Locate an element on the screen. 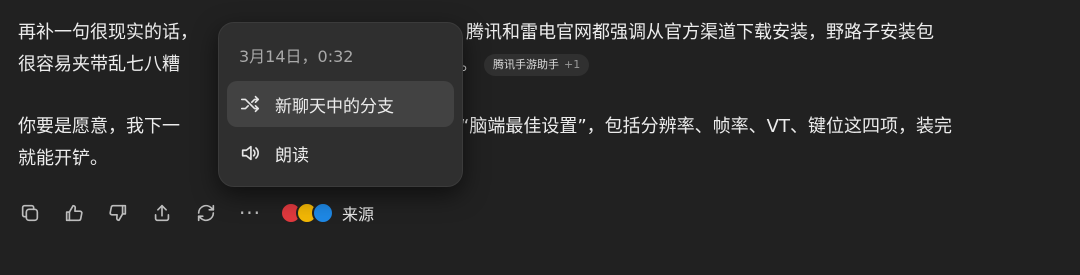 Image resolution: width=1080 pixels, height=275 pixels. citation-chip: 腾讯手游助手 +1 is located at coordinates (537, 65).